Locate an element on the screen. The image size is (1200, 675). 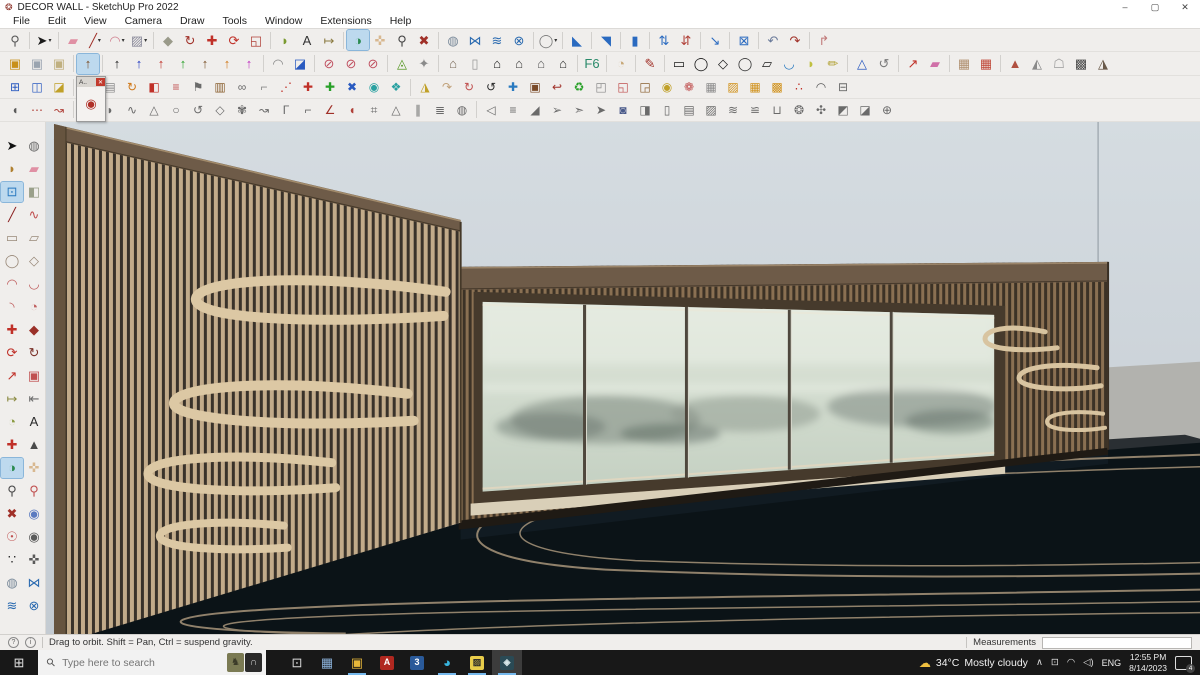
ext-undo-curve: ↶ is located at coordinates (773, 40).